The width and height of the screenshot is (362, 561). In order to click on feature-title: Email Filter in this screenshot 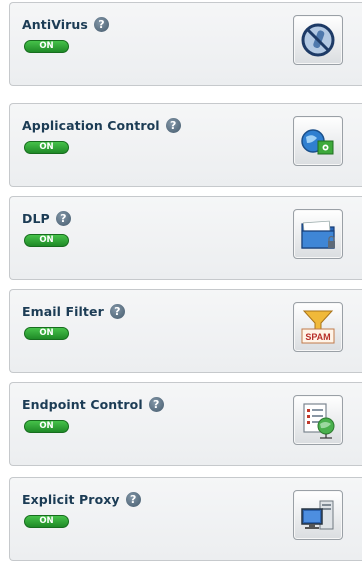, I will do `click(63, 311)`.